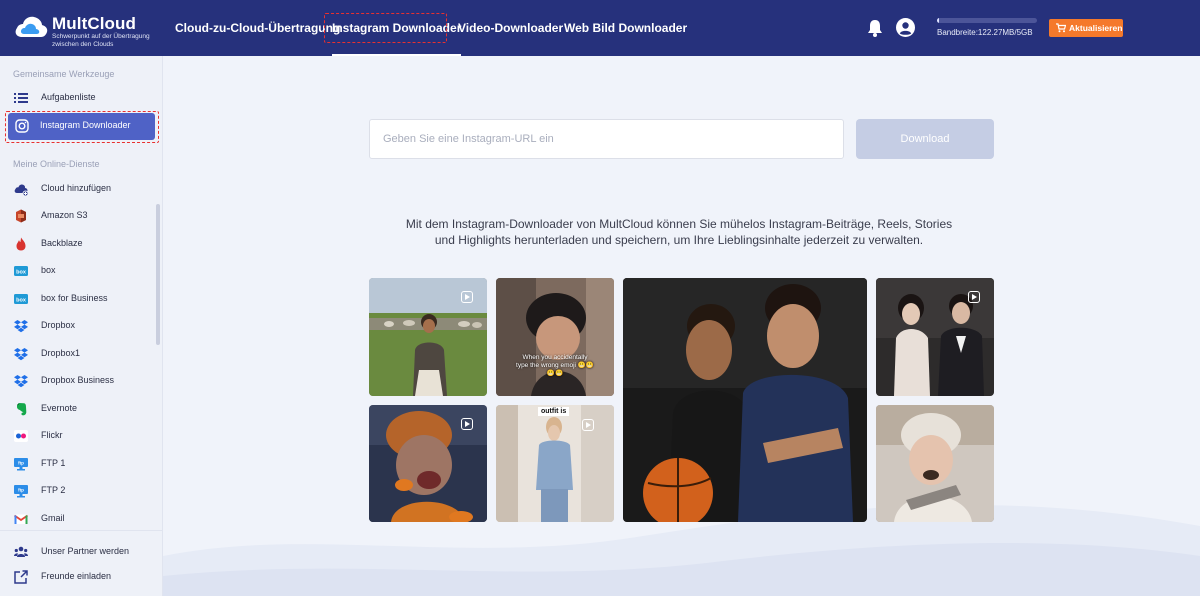  What do you see at coordinates (1096, 28) in the screenshot?
I see `upgrade-label: Aktualisieren` at bounding box center [1096, 28].